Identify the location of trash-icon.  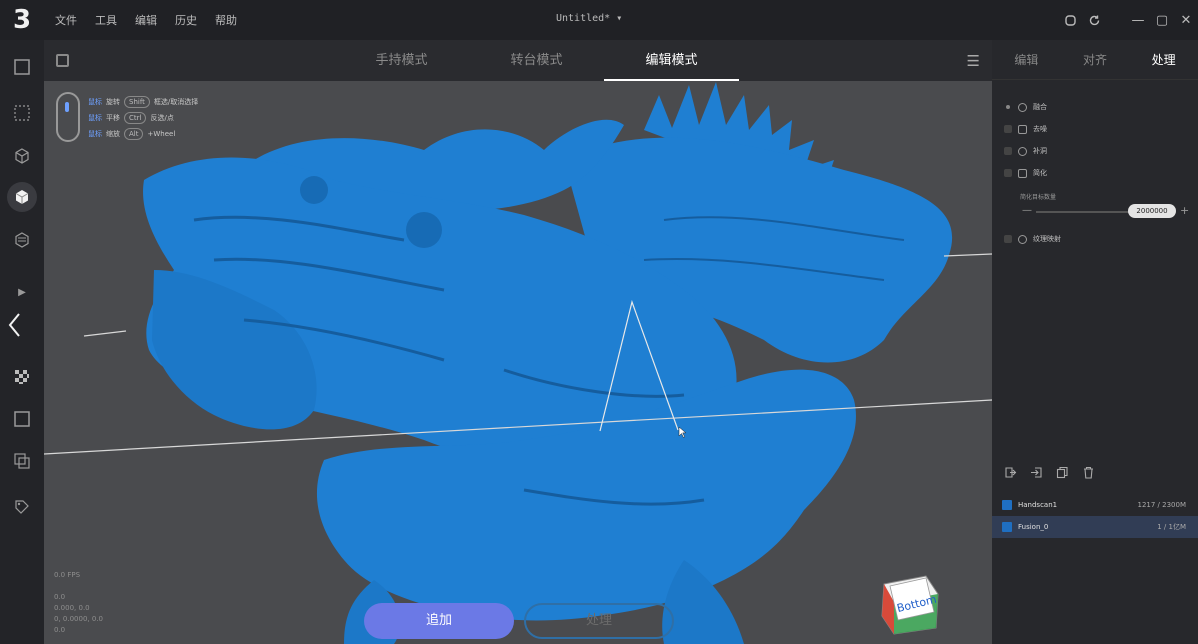
(1088, 472).